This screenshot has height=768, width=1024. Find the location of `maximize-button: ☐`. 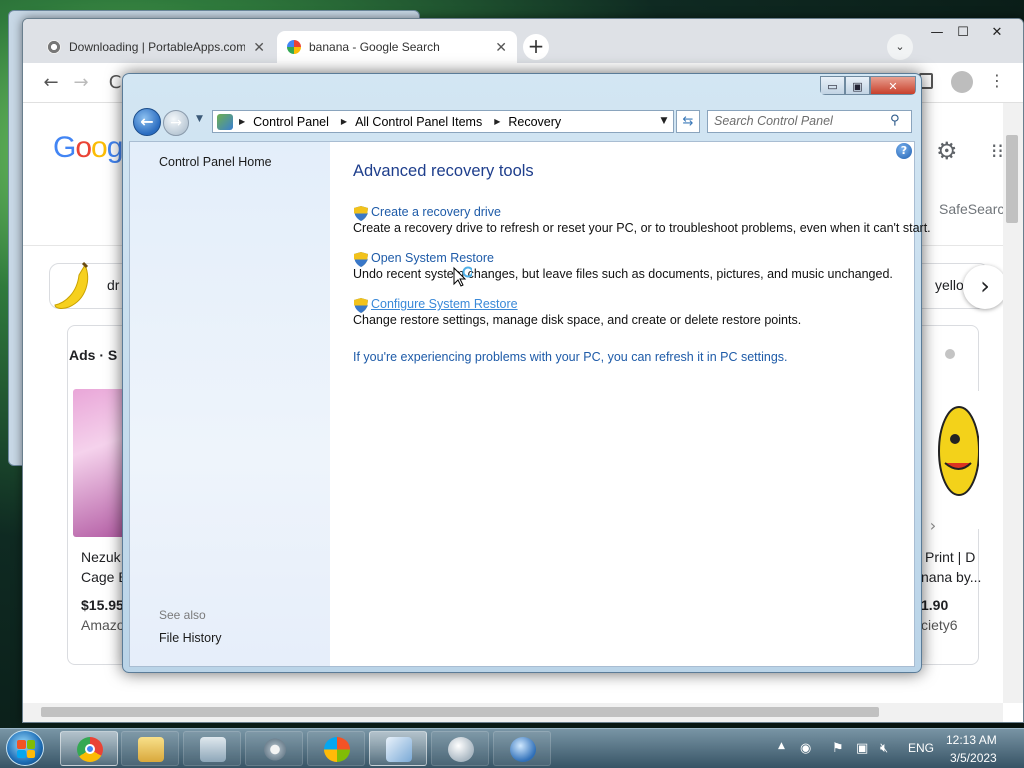

maximize-button: ☐ is located at coordinates (963, 33).